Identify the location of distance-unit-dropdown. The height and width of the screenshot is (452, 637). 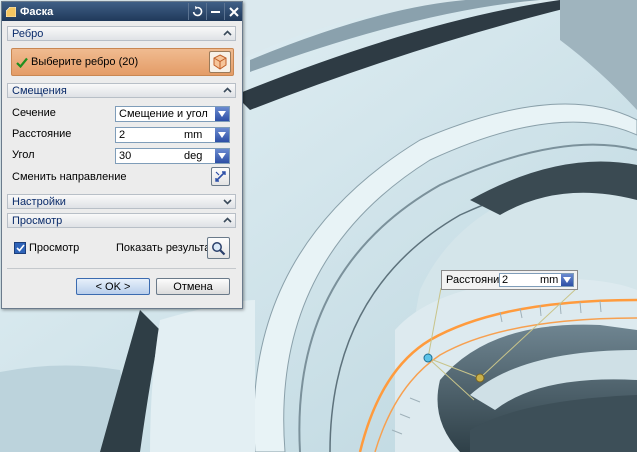
(222, 135).